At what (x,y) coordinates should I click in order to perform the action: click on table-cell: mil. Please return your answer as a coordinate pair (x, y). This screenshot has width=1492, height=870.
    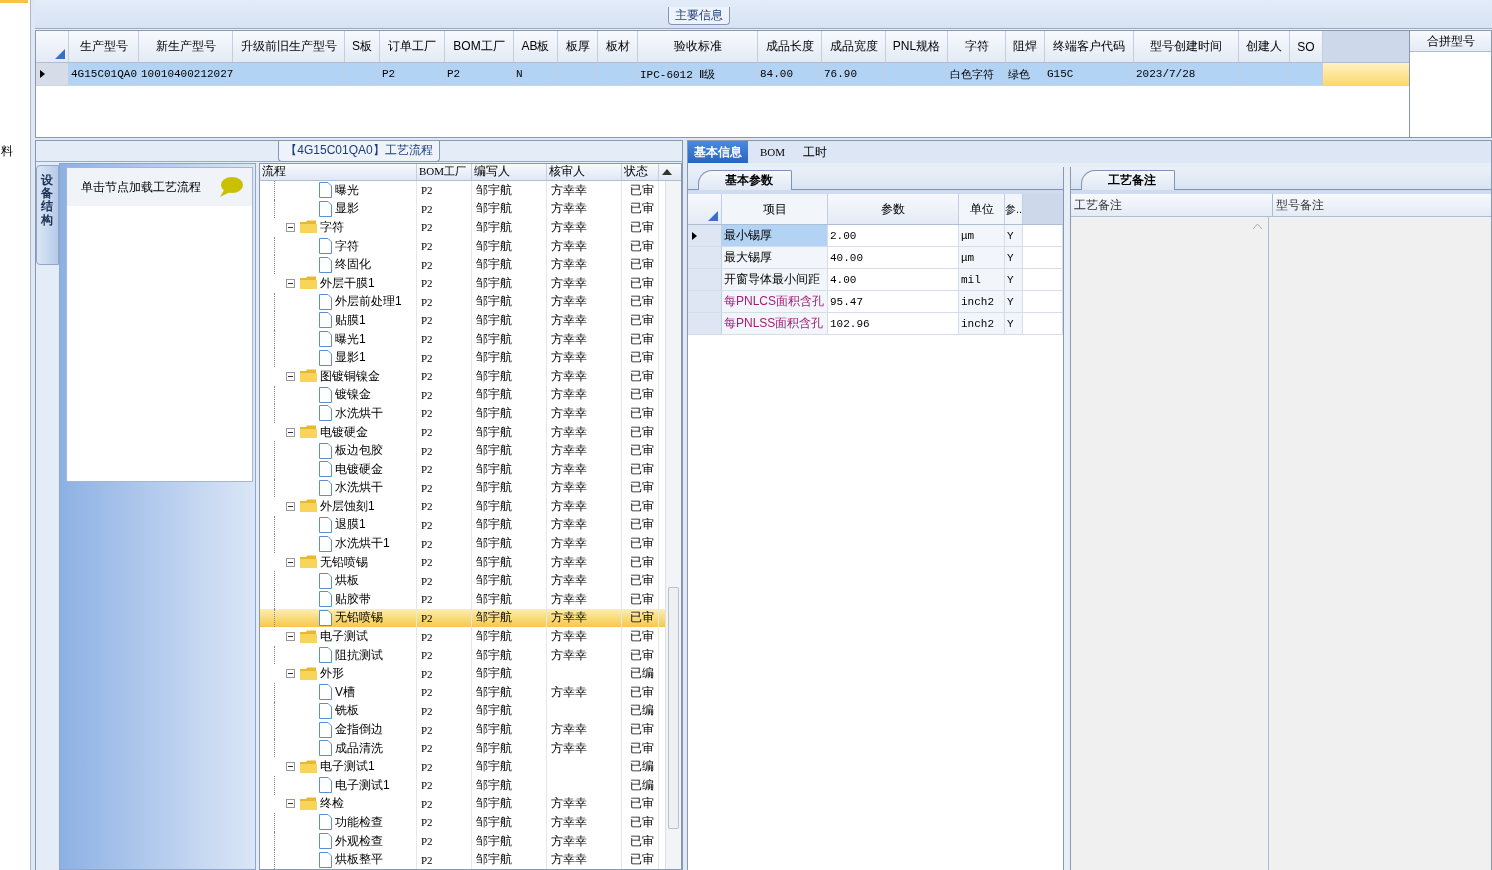
    Looking at the image, I should click on (982, 279).